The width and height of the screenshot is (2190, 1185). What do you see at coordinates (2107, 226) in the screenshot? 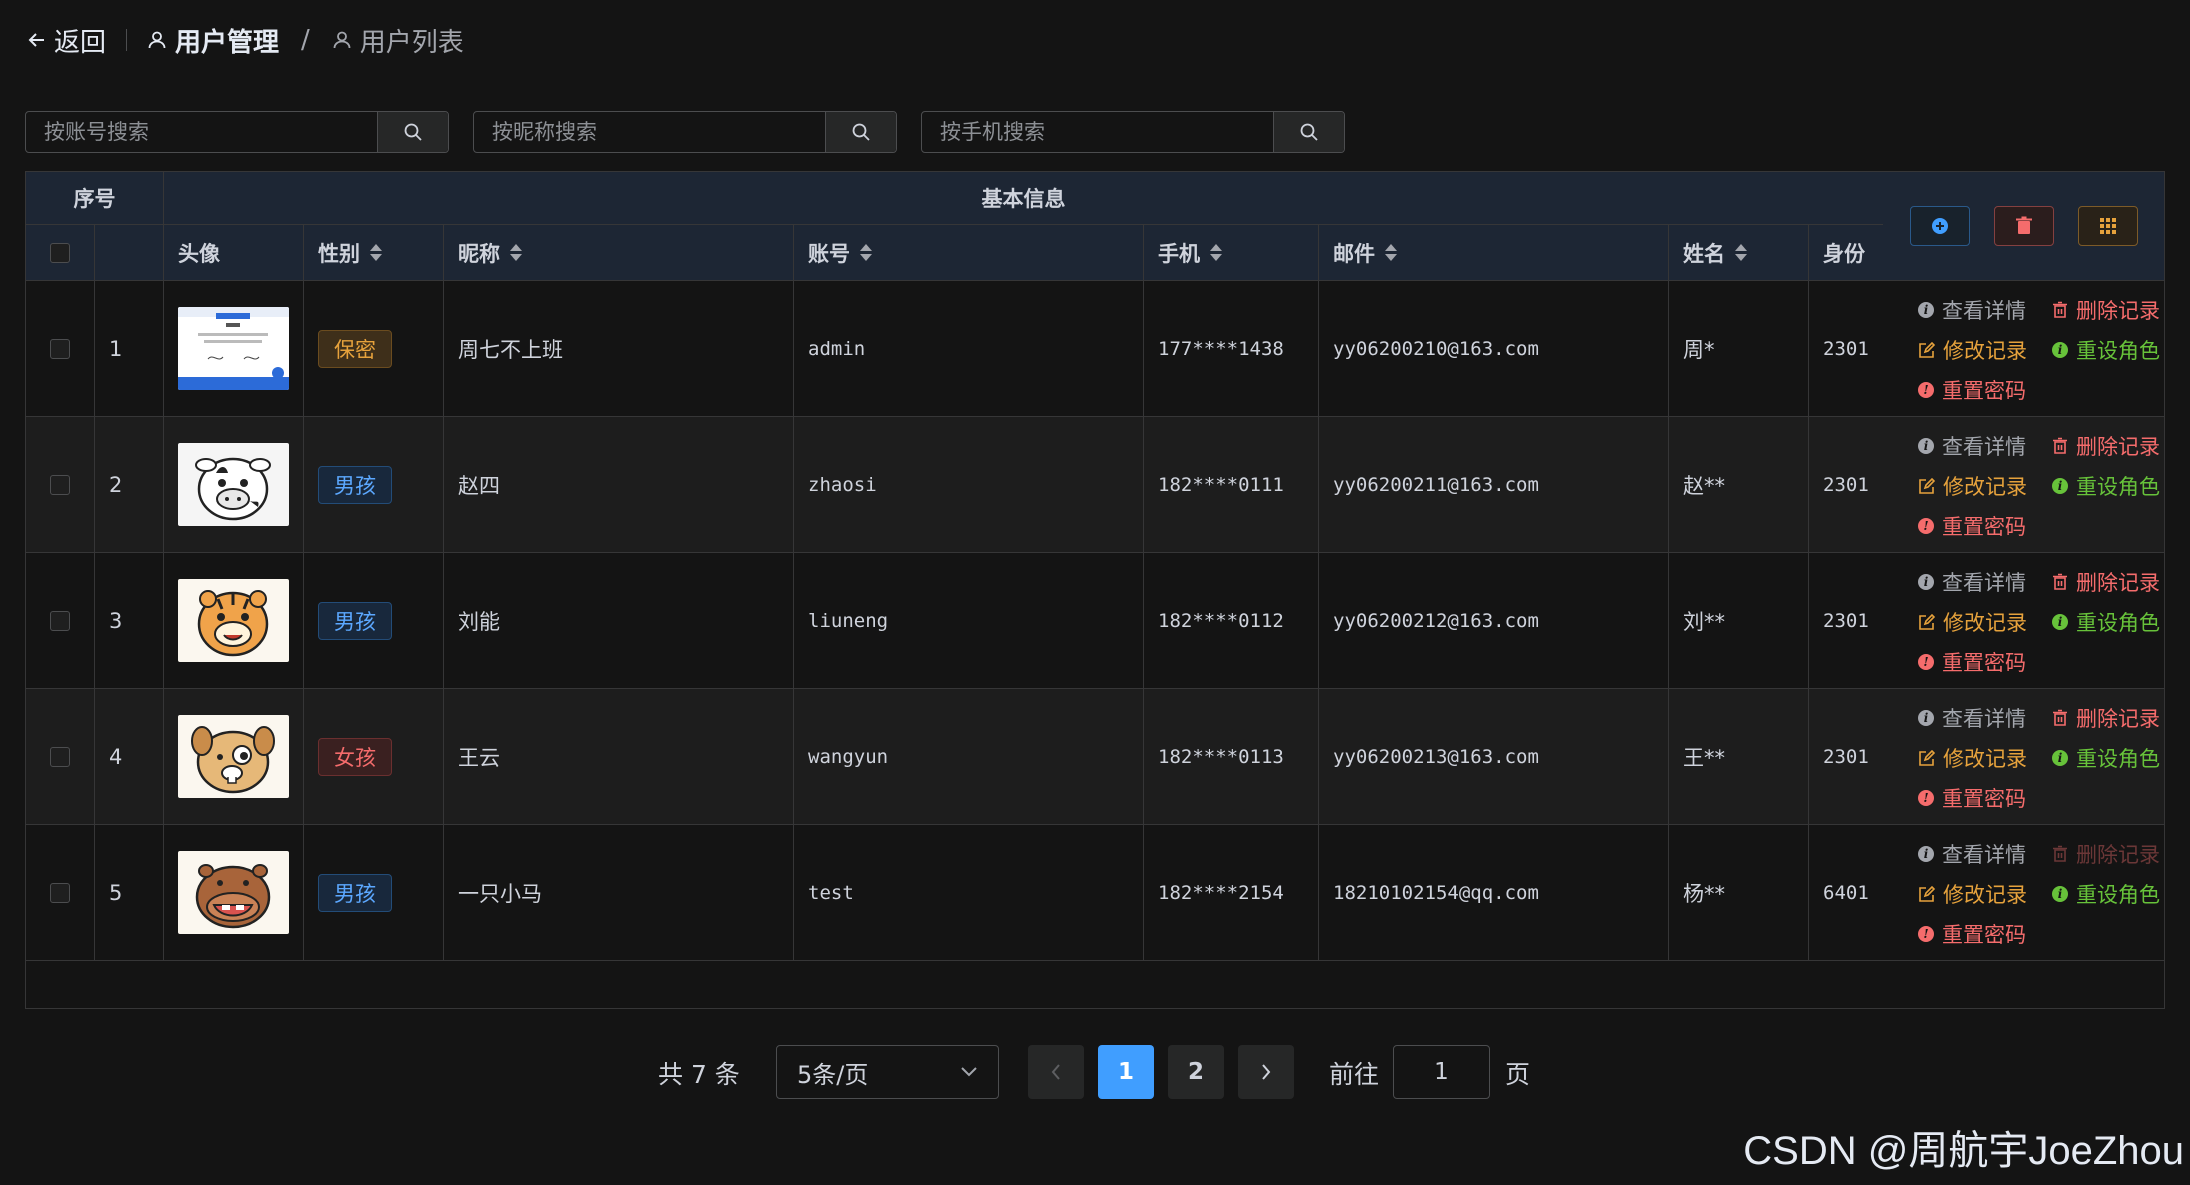
I see `column-settings-button` at bounding box center [2107, 226].